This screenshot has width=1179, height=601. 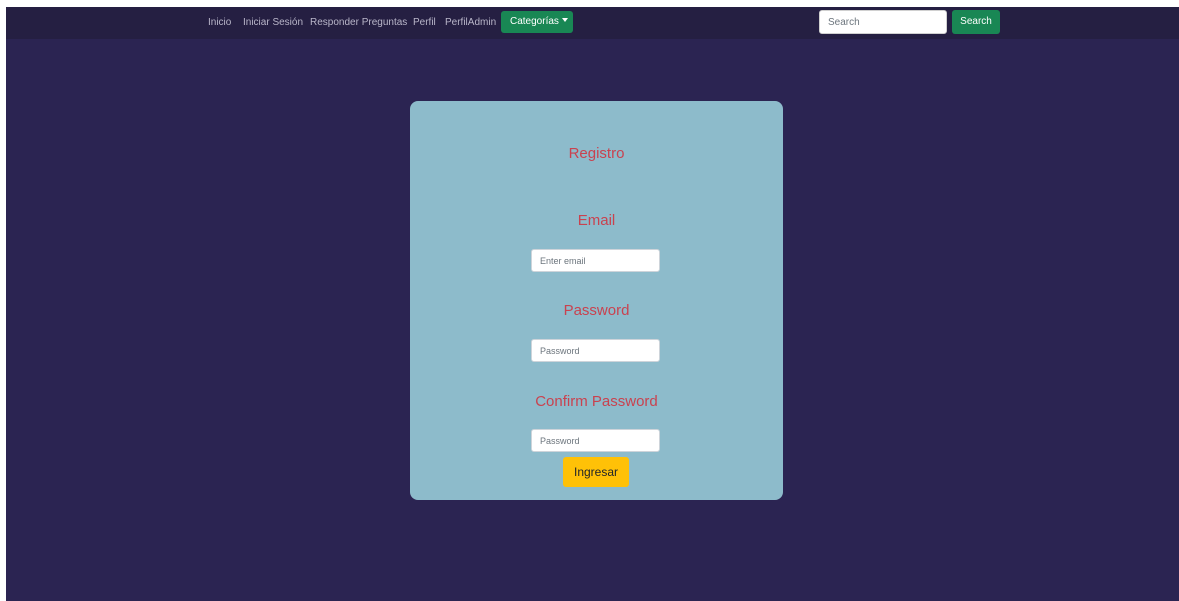 I want to click on password-field, so click(x=595, y=350).